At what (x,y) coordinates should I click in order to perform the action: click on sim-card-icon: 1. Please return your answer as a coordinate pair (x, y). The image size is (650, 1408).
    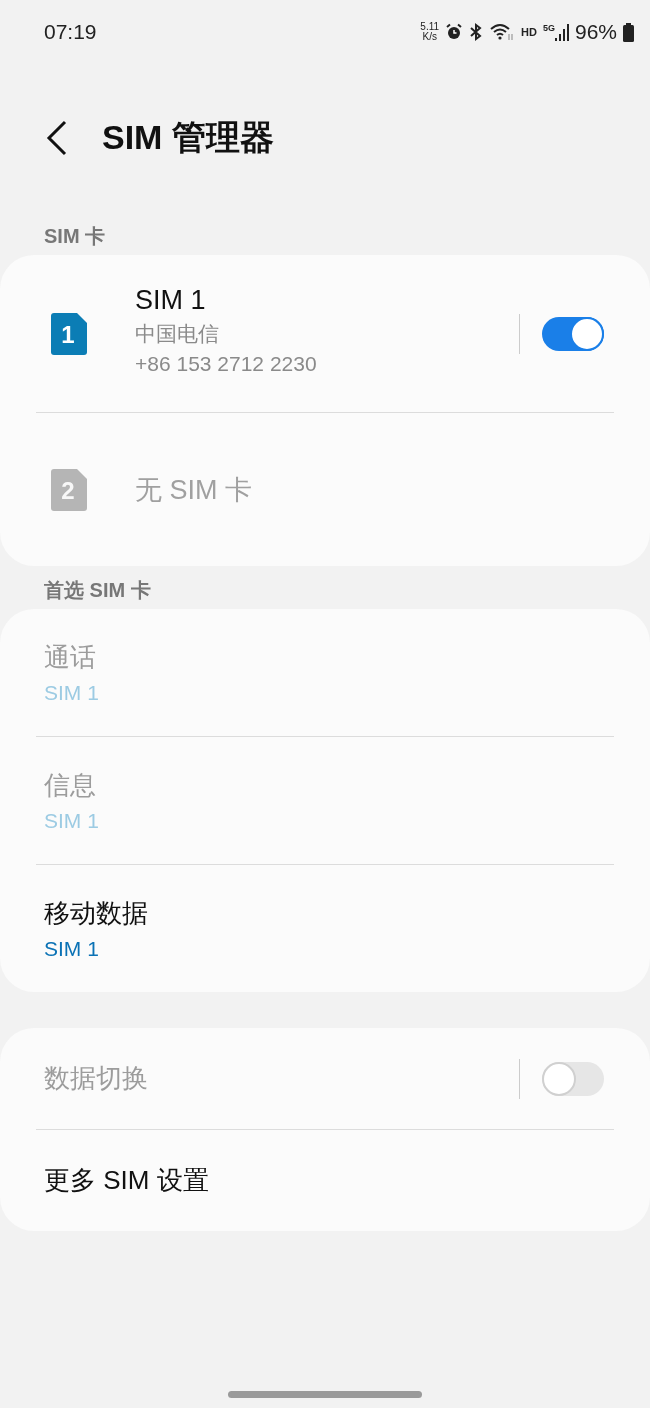
    Looking at the image, I should click on (69, 333).